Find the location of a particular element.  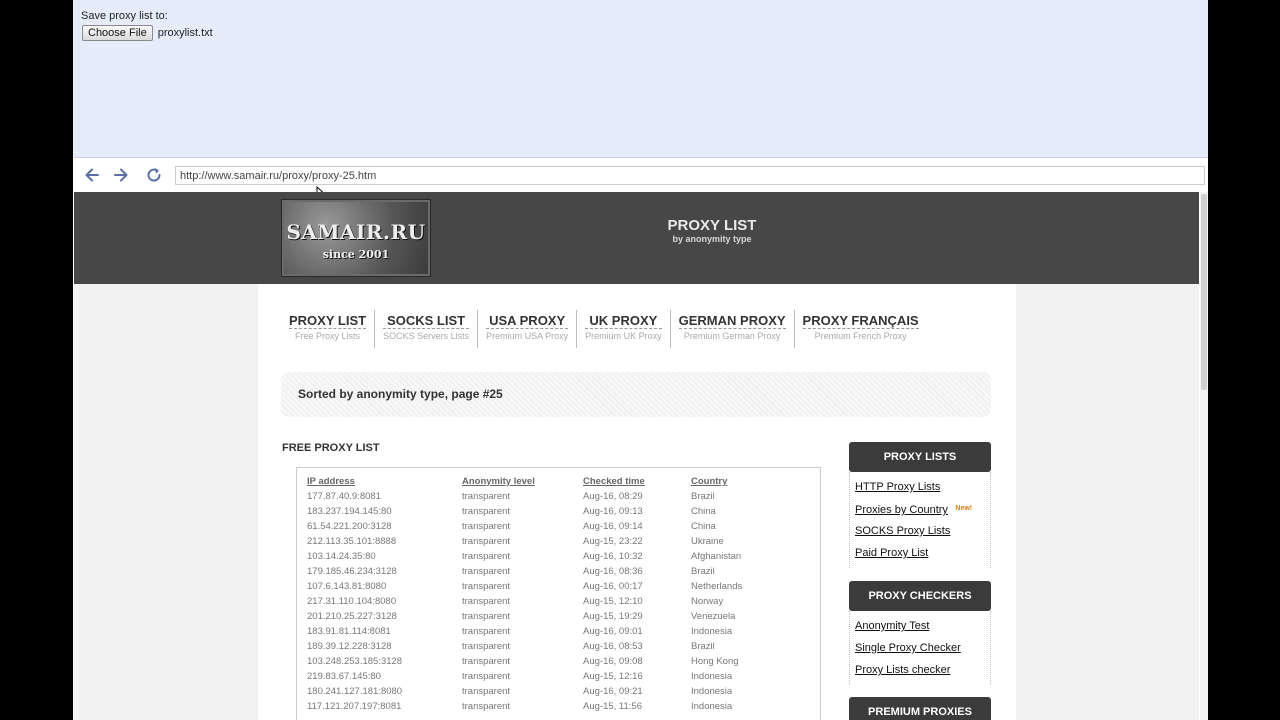

samair-logo: SAMAIR.RU since 2001 is located at coordinates (356, 238).